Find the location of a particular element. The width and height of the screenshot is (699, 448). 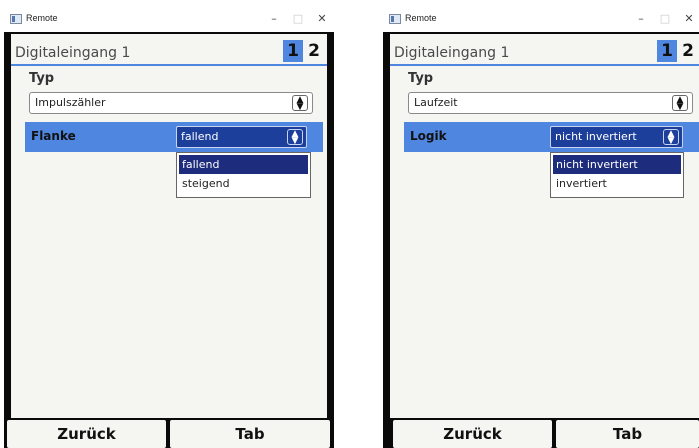

flanke-label: Flanke is located at coordinates (53, 136).